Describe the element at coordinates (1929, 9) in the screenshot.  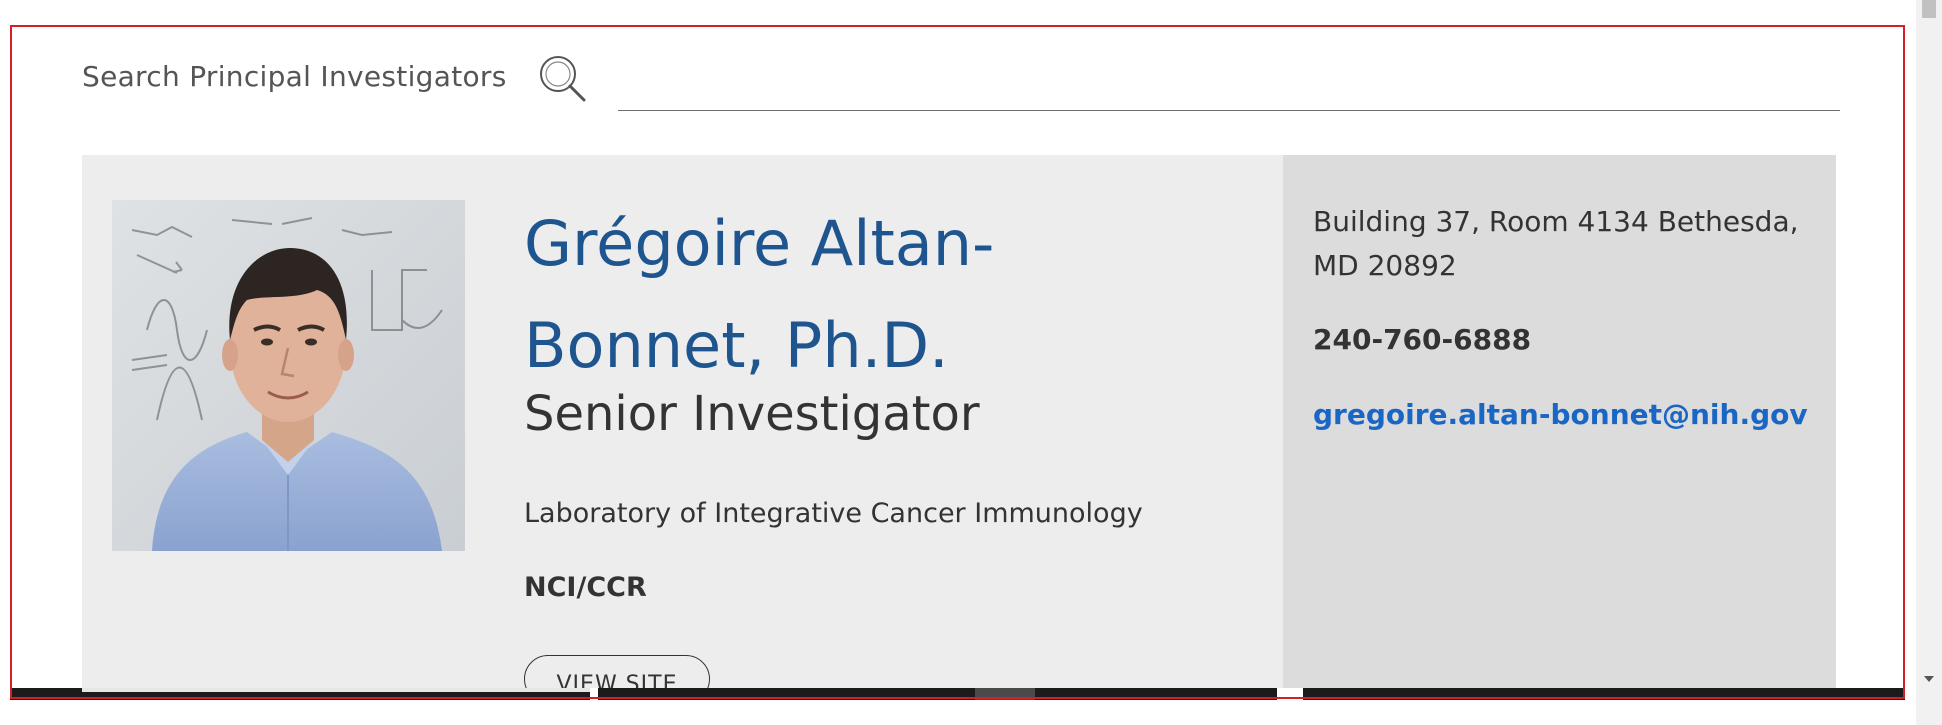
I see `scrollbar-thumb` at that location.